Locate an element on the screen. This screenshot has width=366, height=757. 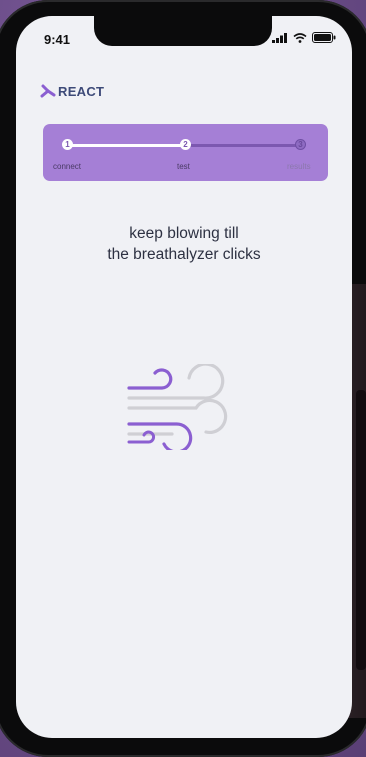
step-3-dot: 3 is located at coordinates (300, 144).